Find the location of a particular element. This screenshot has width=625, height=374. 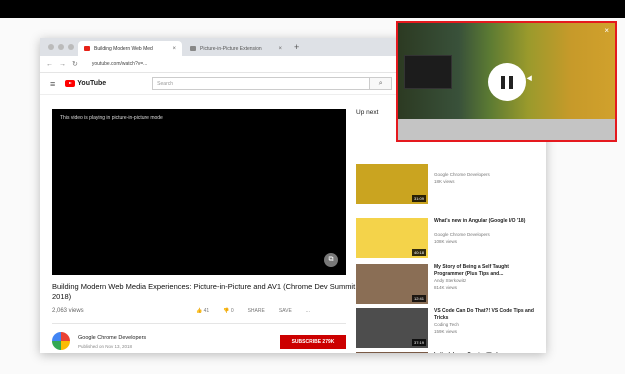

recommended-video: 31:09 Google Chrome Developers 18K views is located at coordinates (446, 184).